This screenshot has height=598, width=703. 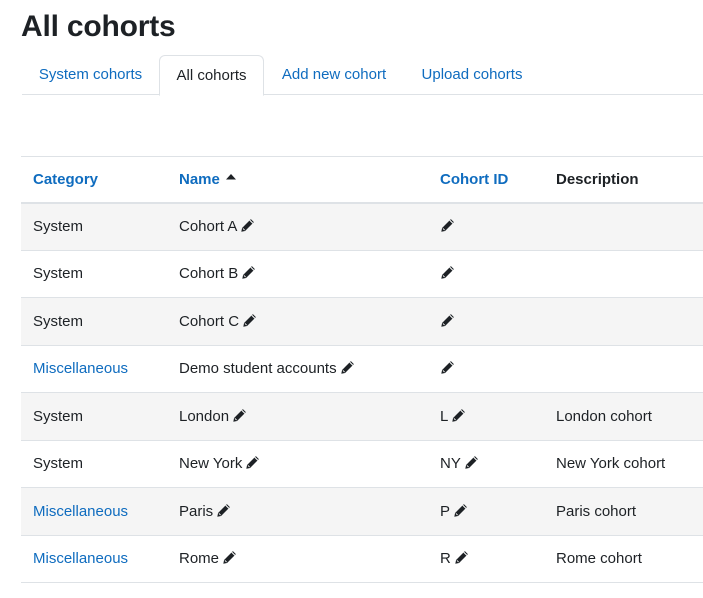 I want to click on cohort-name: Paris, so click(x=196, y=511).